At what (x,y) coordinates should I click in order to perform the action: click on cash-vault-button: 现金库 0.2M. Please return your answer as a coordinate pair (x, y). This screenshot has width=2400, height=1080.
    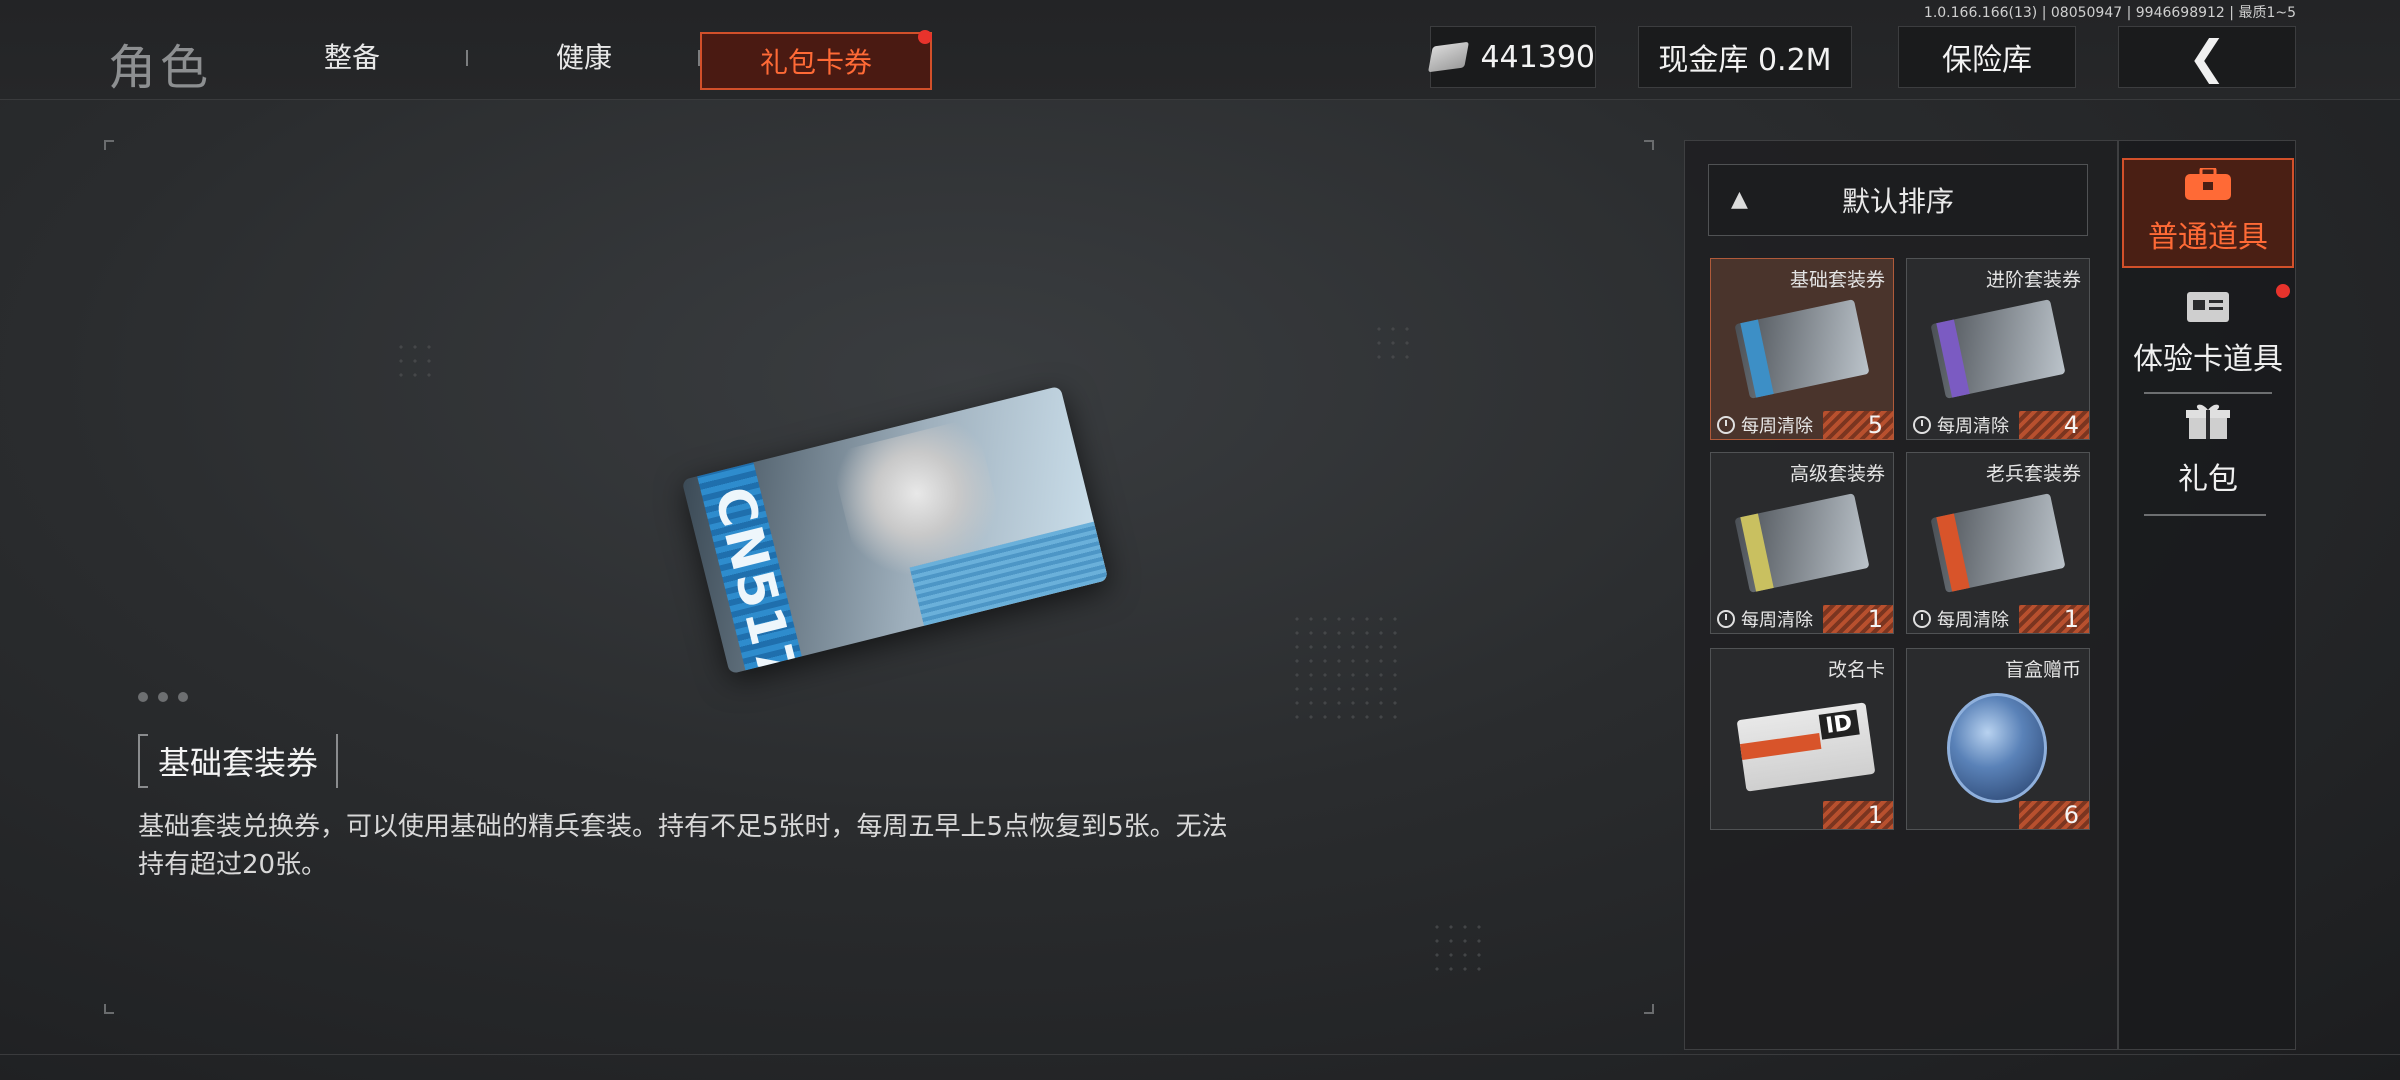
    Looking at the image, I should click on (1745, 57).